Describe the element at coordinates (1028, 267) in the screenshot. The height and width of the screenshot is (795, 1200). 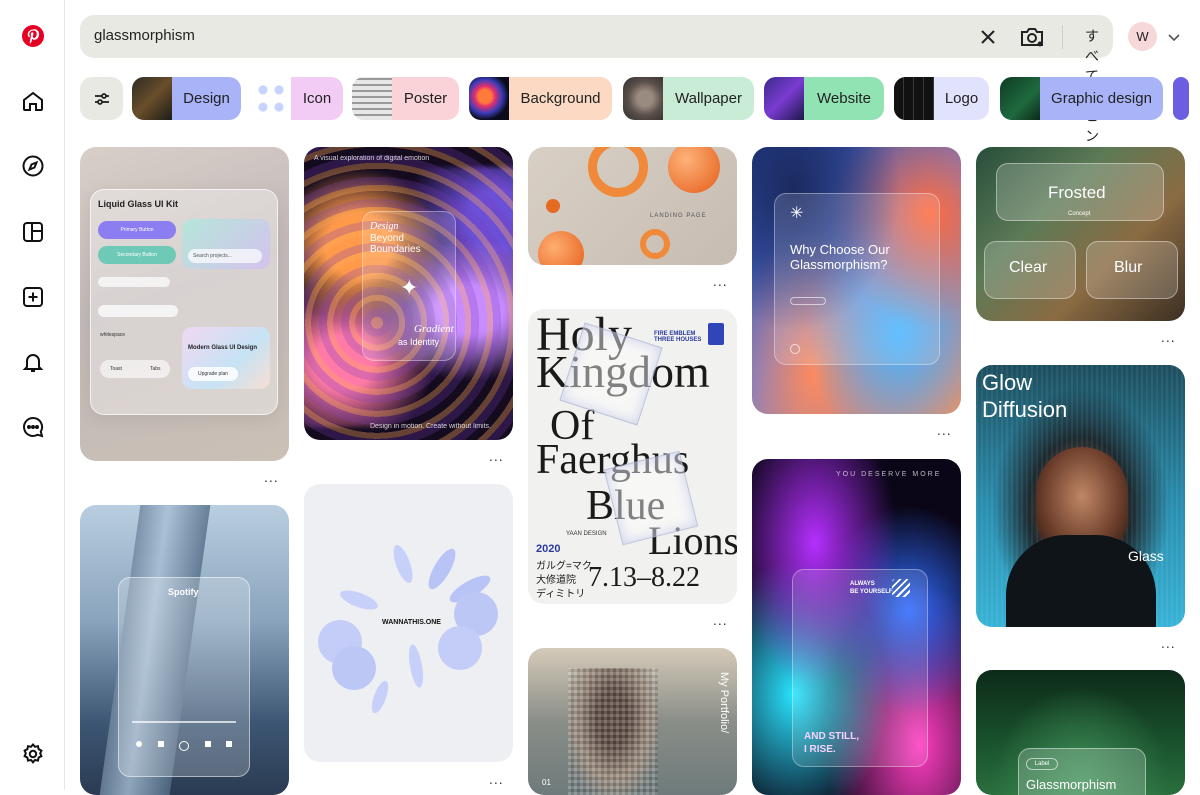
I see `clear-label: Clear` at that location.